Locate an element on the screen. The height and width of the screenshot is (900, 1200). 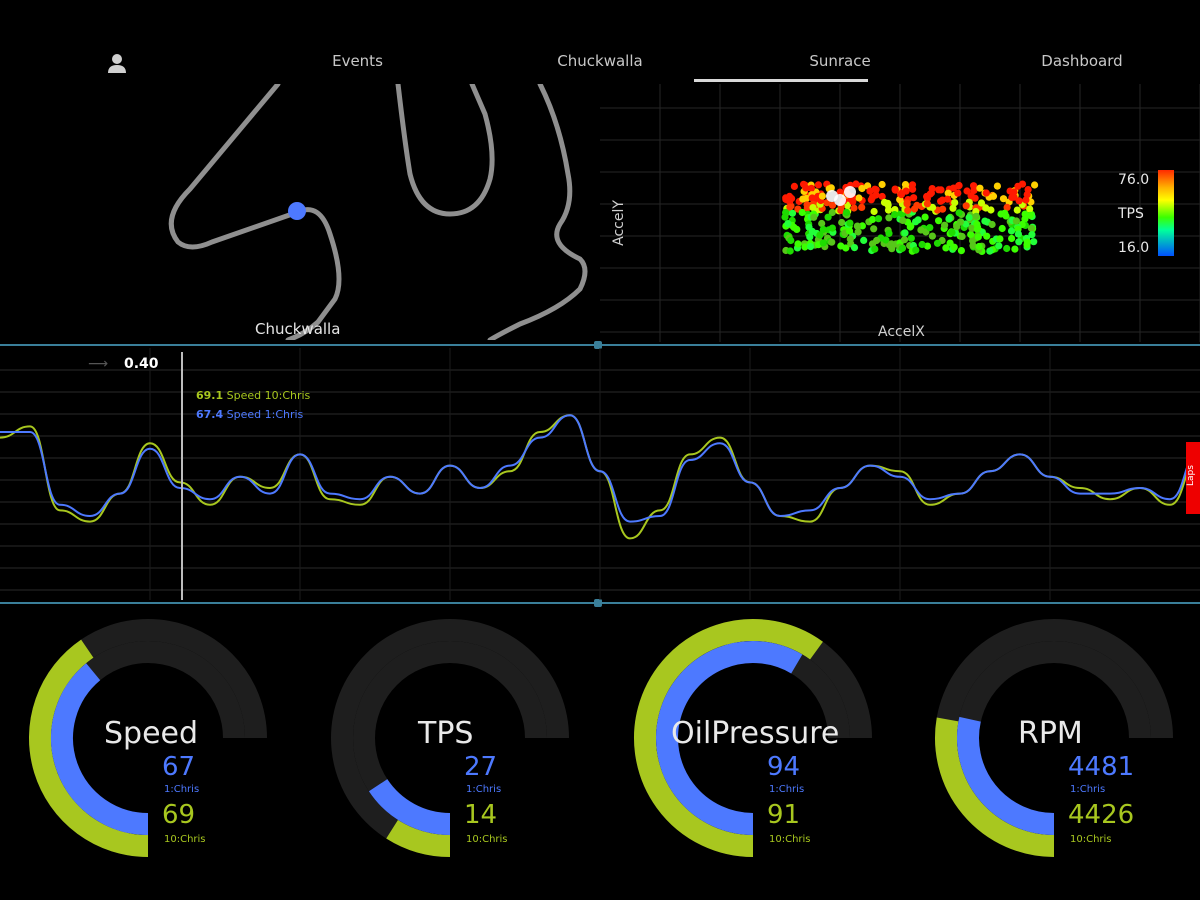
gauge-blue-value: 4481 is located at coordinates (1101, 767).